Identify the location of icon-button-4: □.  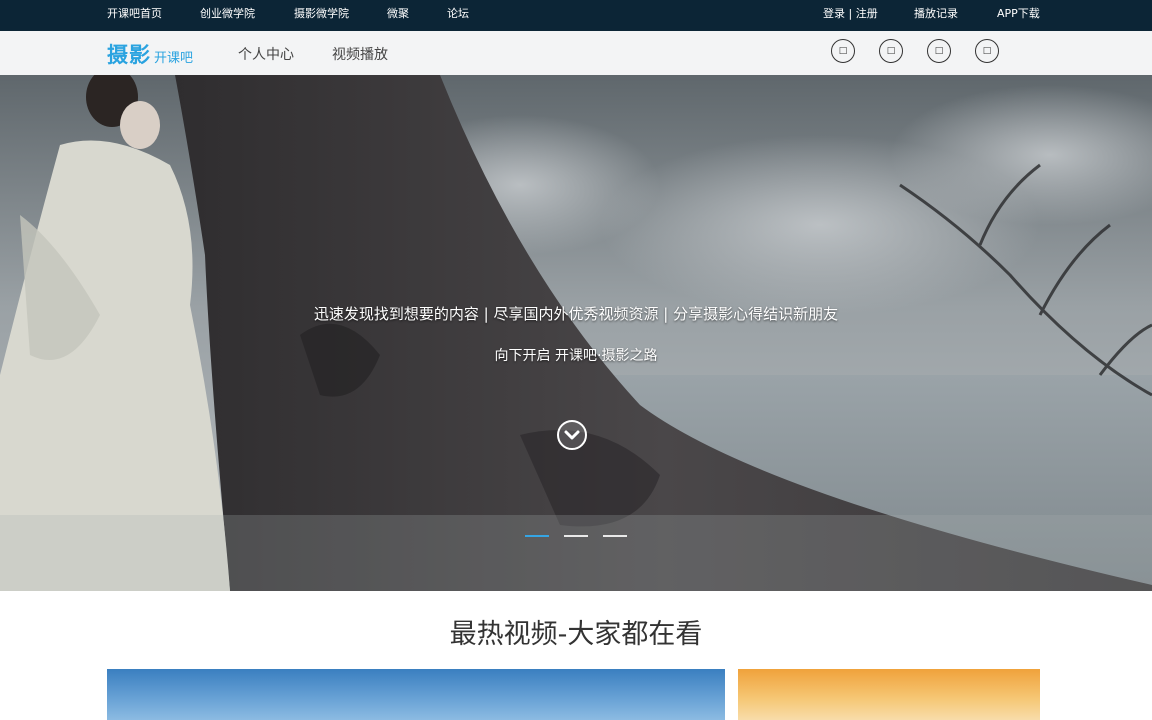
(987, 51).